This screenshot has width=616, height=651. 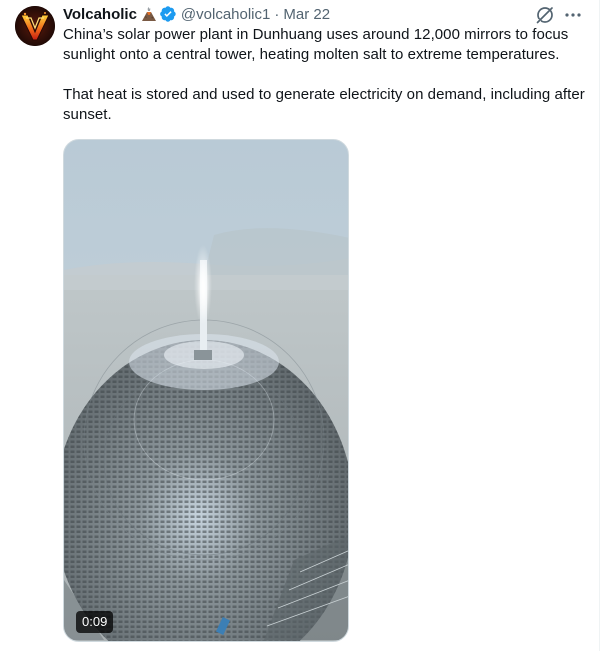 What do you see at coordinates (545, 15) in the screenshot?
I see `grok-icon` at bounding box center [545, 15].